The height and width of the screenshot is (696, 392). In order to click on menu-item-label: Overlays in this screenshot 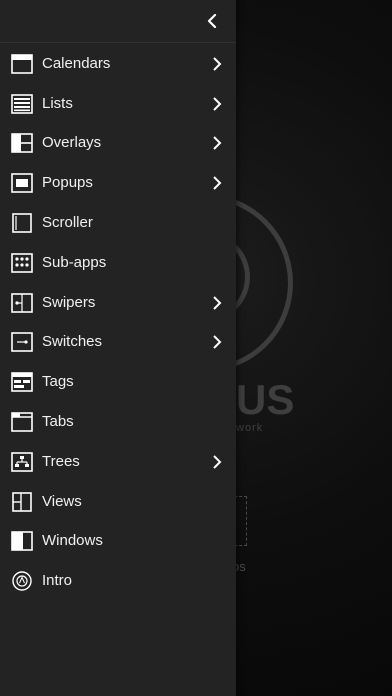, I will do `click(72, 143)`.